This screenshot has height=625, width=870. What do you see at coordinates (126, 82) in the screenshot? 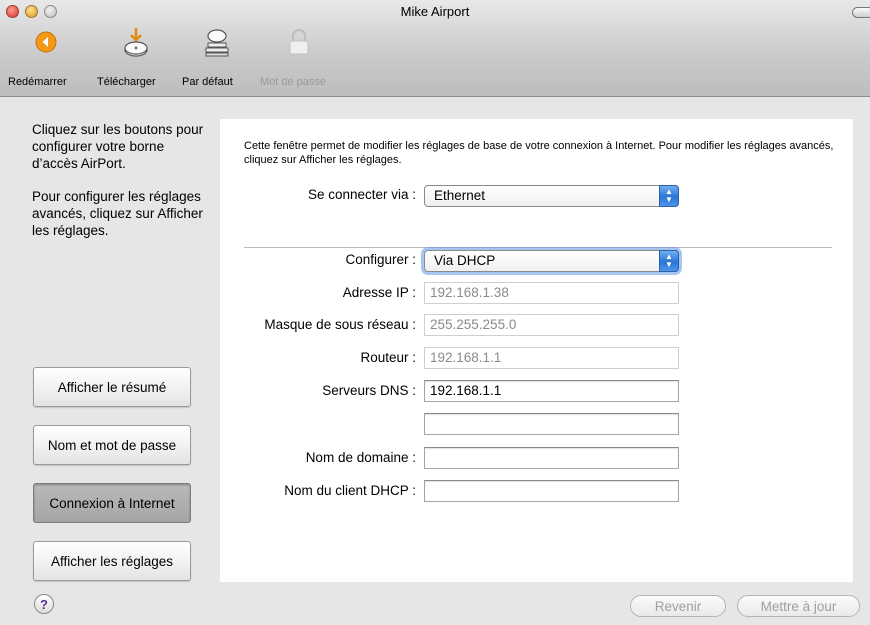
I see `toolbar-download-label: Télécharger` at bounding box center [126, 82].